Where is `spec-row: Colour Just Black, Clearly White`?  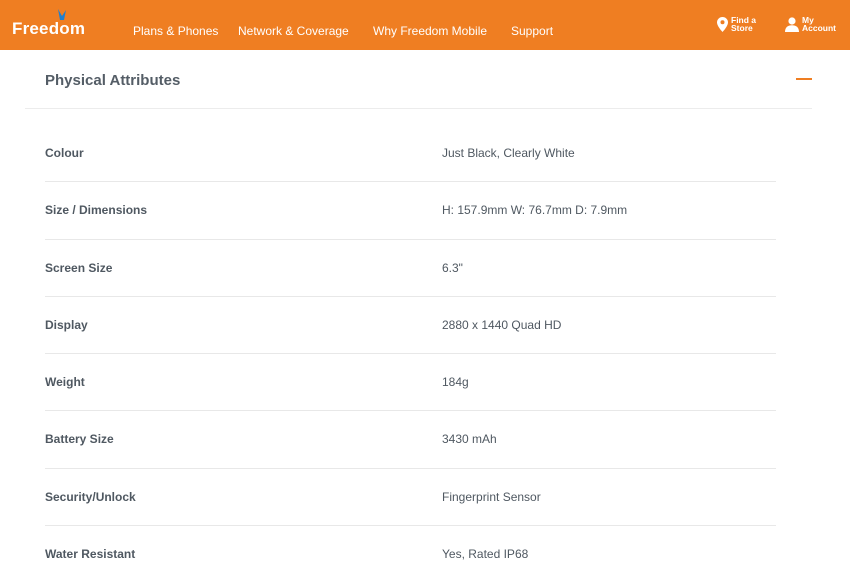
spec-row: Colour Just Black, Clearly White is located at coordinates (410, 154).